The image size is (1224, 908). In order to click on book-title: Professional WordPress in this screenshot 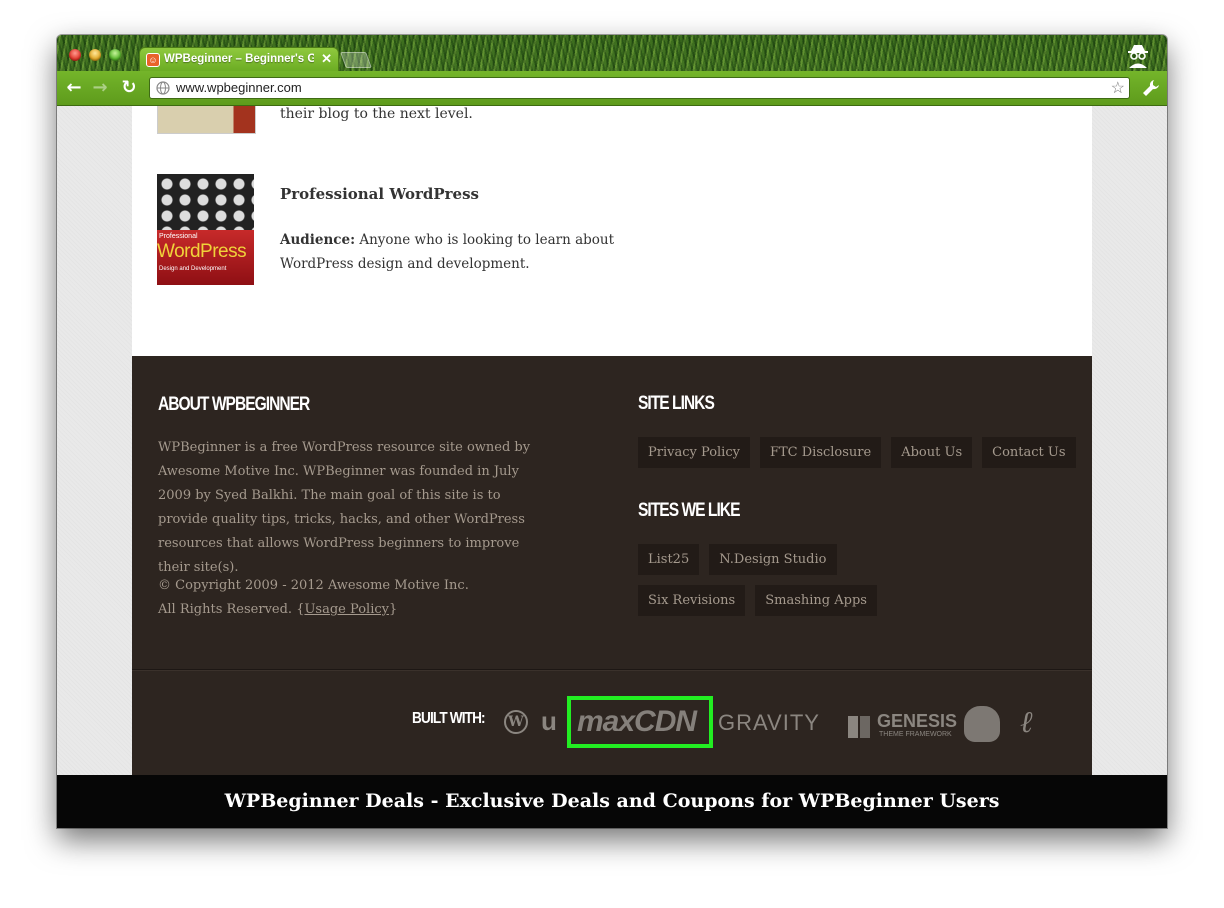, I will do `click(379, 194)`.